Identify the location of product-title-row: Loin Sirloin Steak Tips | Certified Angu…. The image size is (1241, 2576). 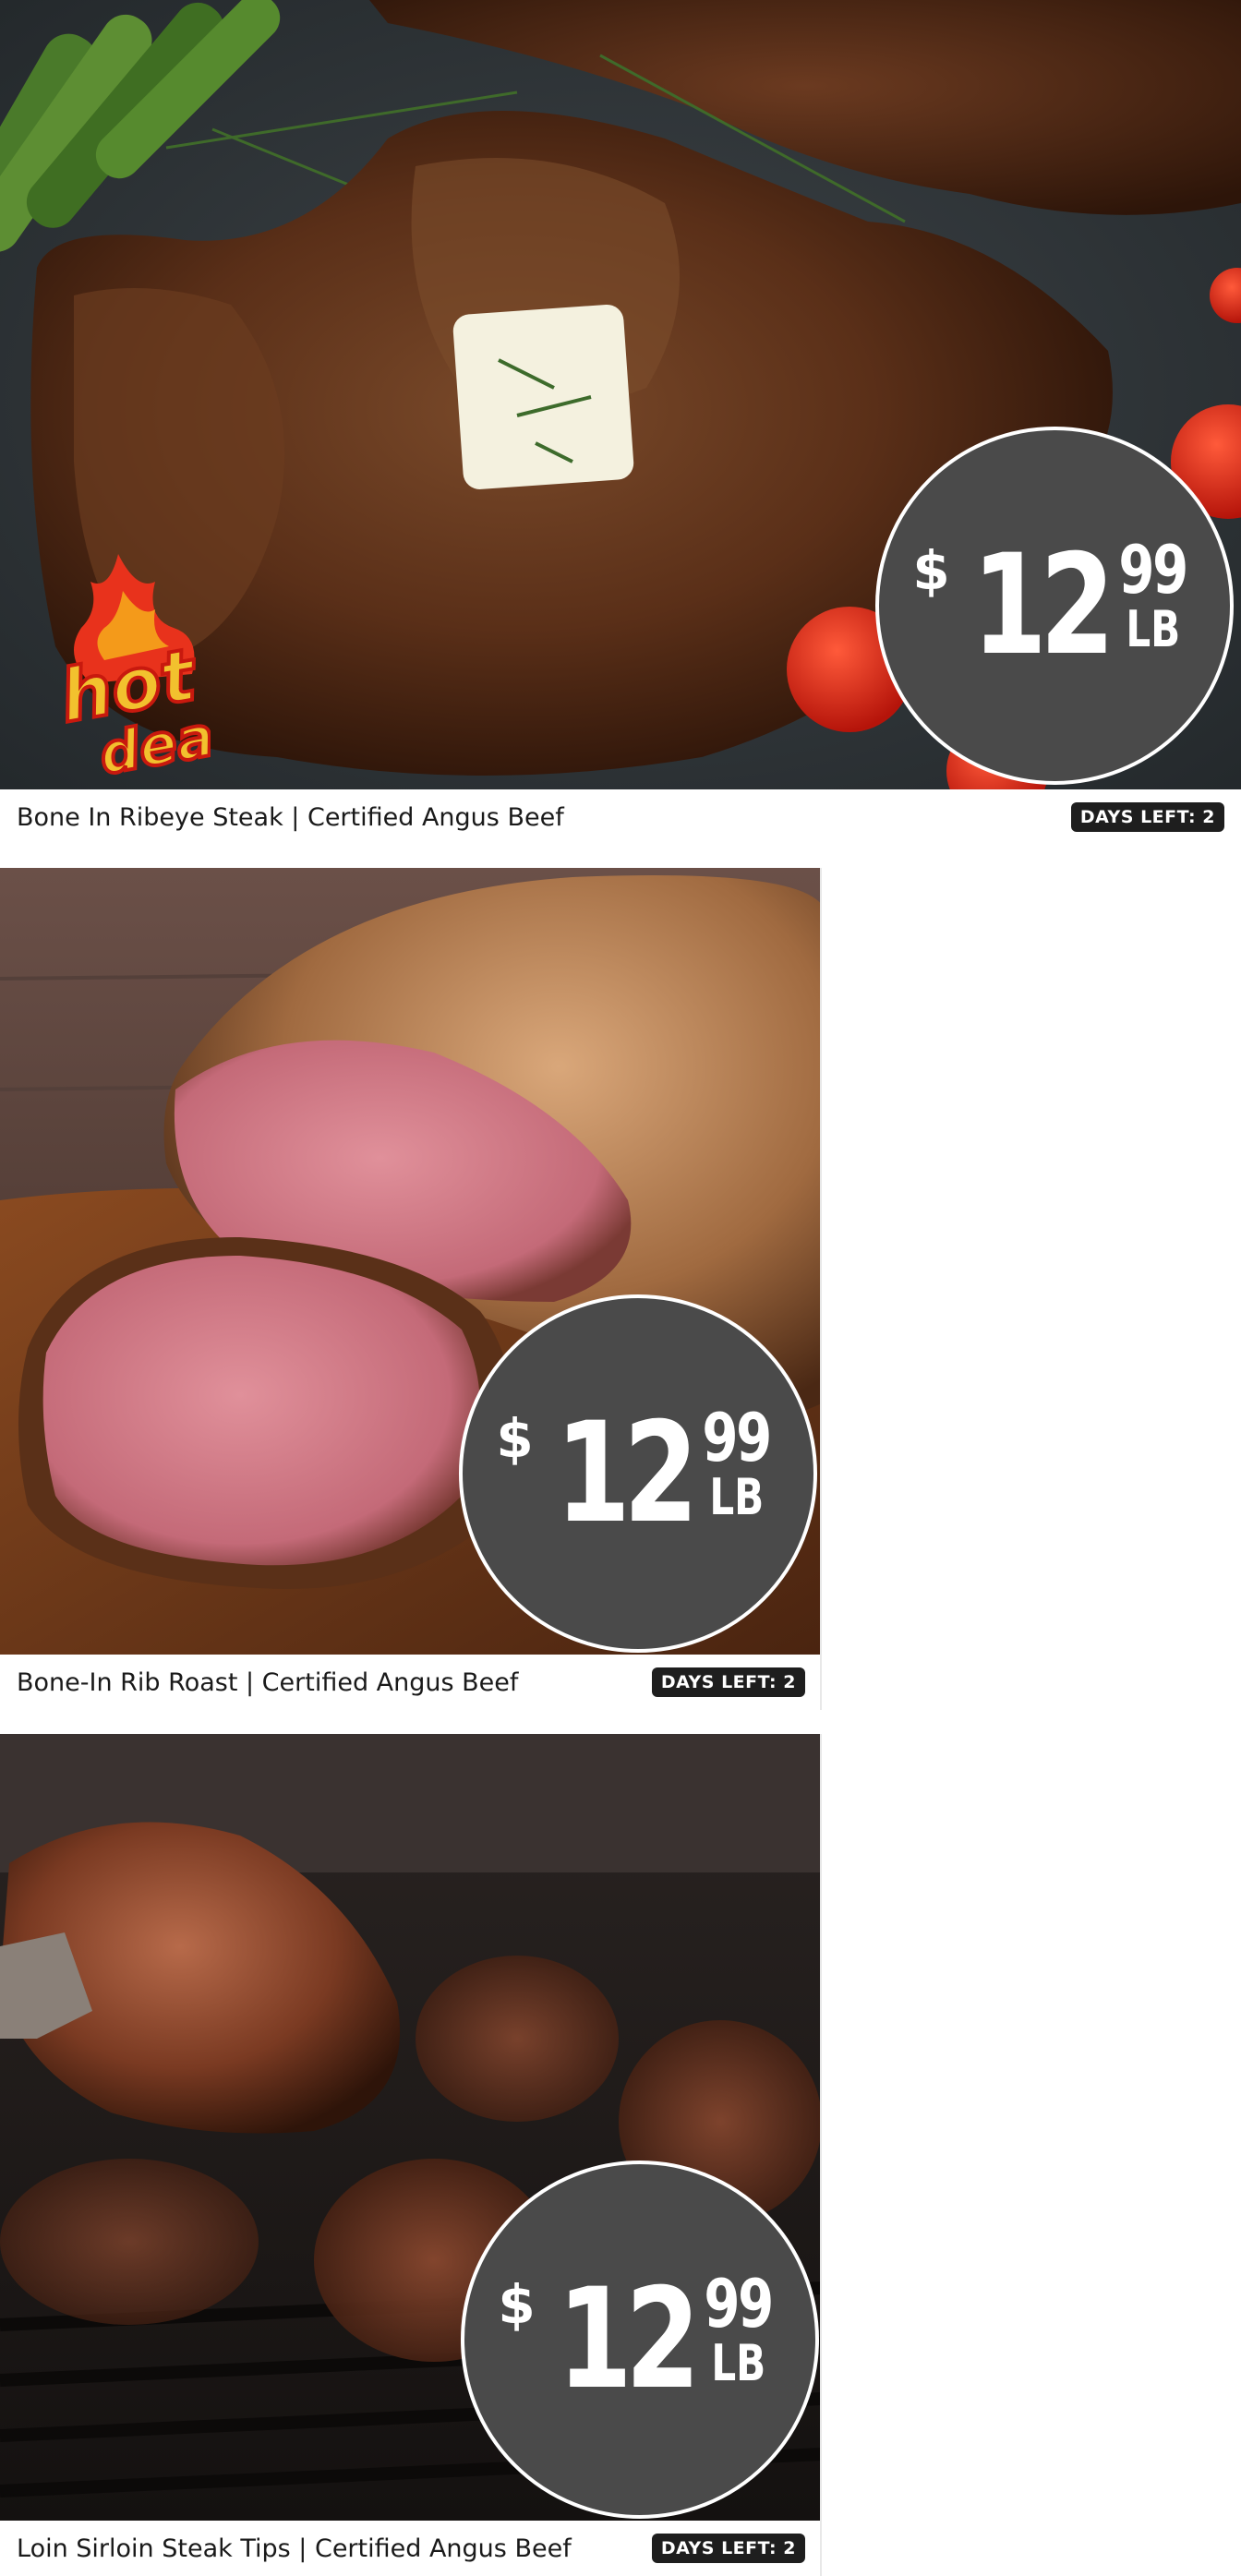
(411, 2548).